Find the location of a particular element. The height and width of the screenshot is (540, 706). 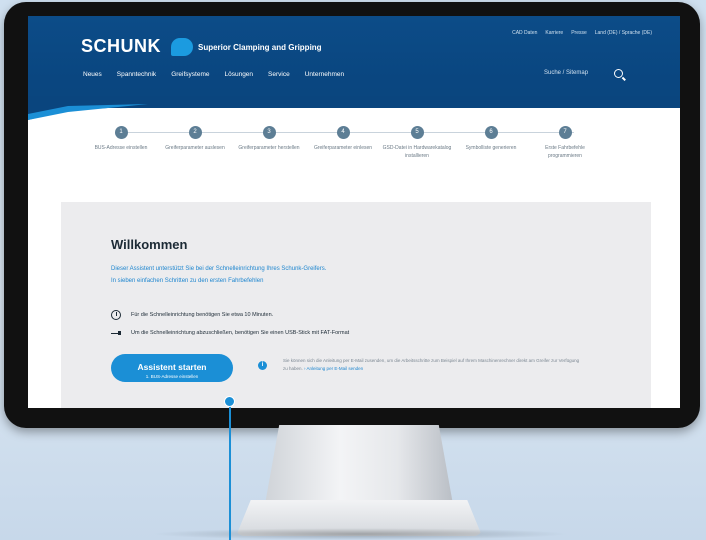

step-number: 7 is located at coordinates (565, 132).